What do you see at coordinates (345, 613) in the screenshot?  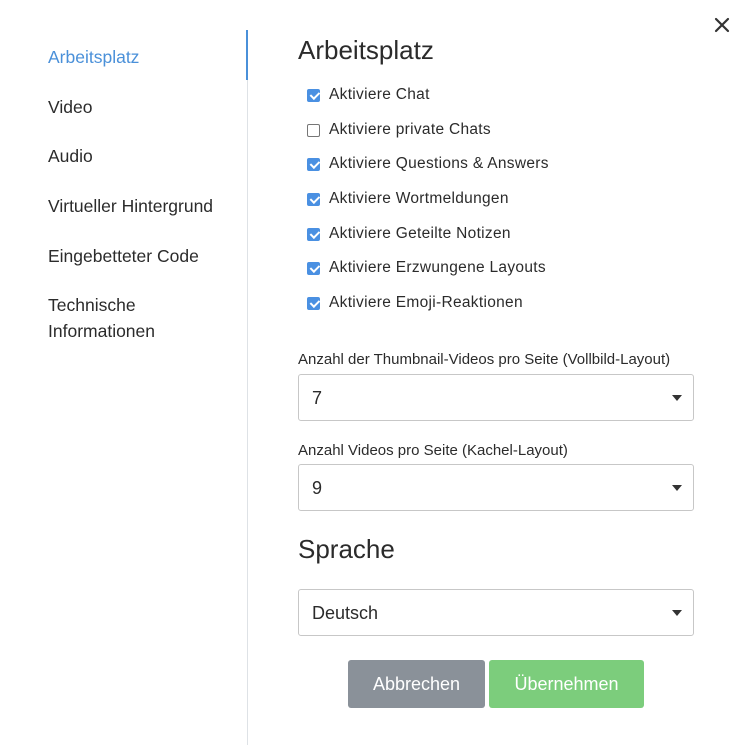 I see `select-value: Deutsch` at bounding box center [345, 613].